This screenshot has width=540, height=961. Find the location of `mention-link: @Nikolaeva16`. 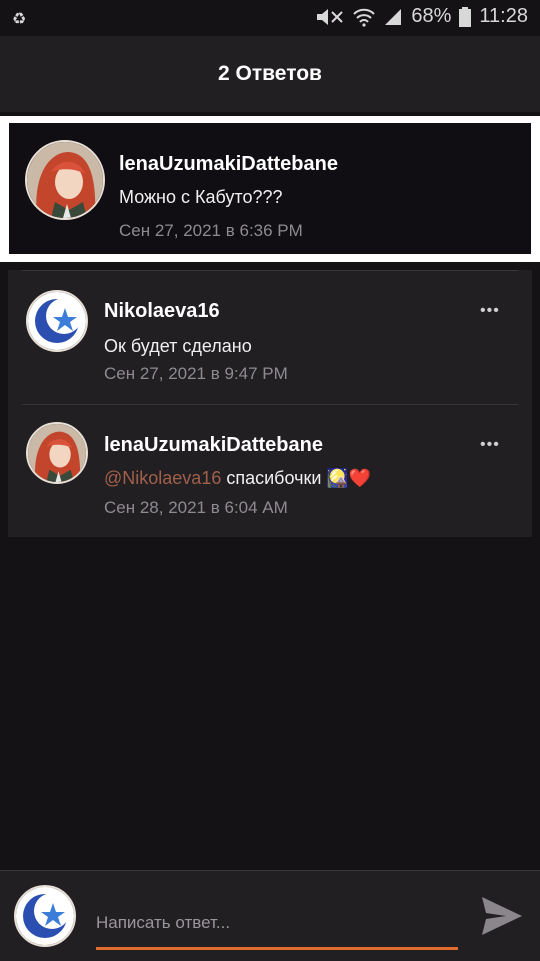

mention-link: @Nikolaeva16 is located at coordinates (162, 478).